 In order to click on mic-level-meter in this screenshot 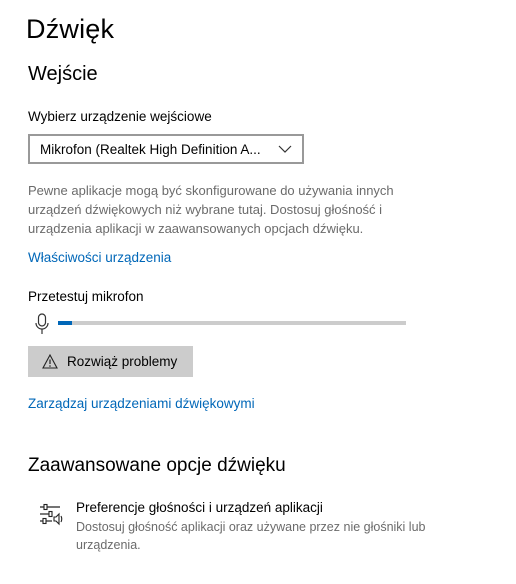, I will do `click(232, 323)`.